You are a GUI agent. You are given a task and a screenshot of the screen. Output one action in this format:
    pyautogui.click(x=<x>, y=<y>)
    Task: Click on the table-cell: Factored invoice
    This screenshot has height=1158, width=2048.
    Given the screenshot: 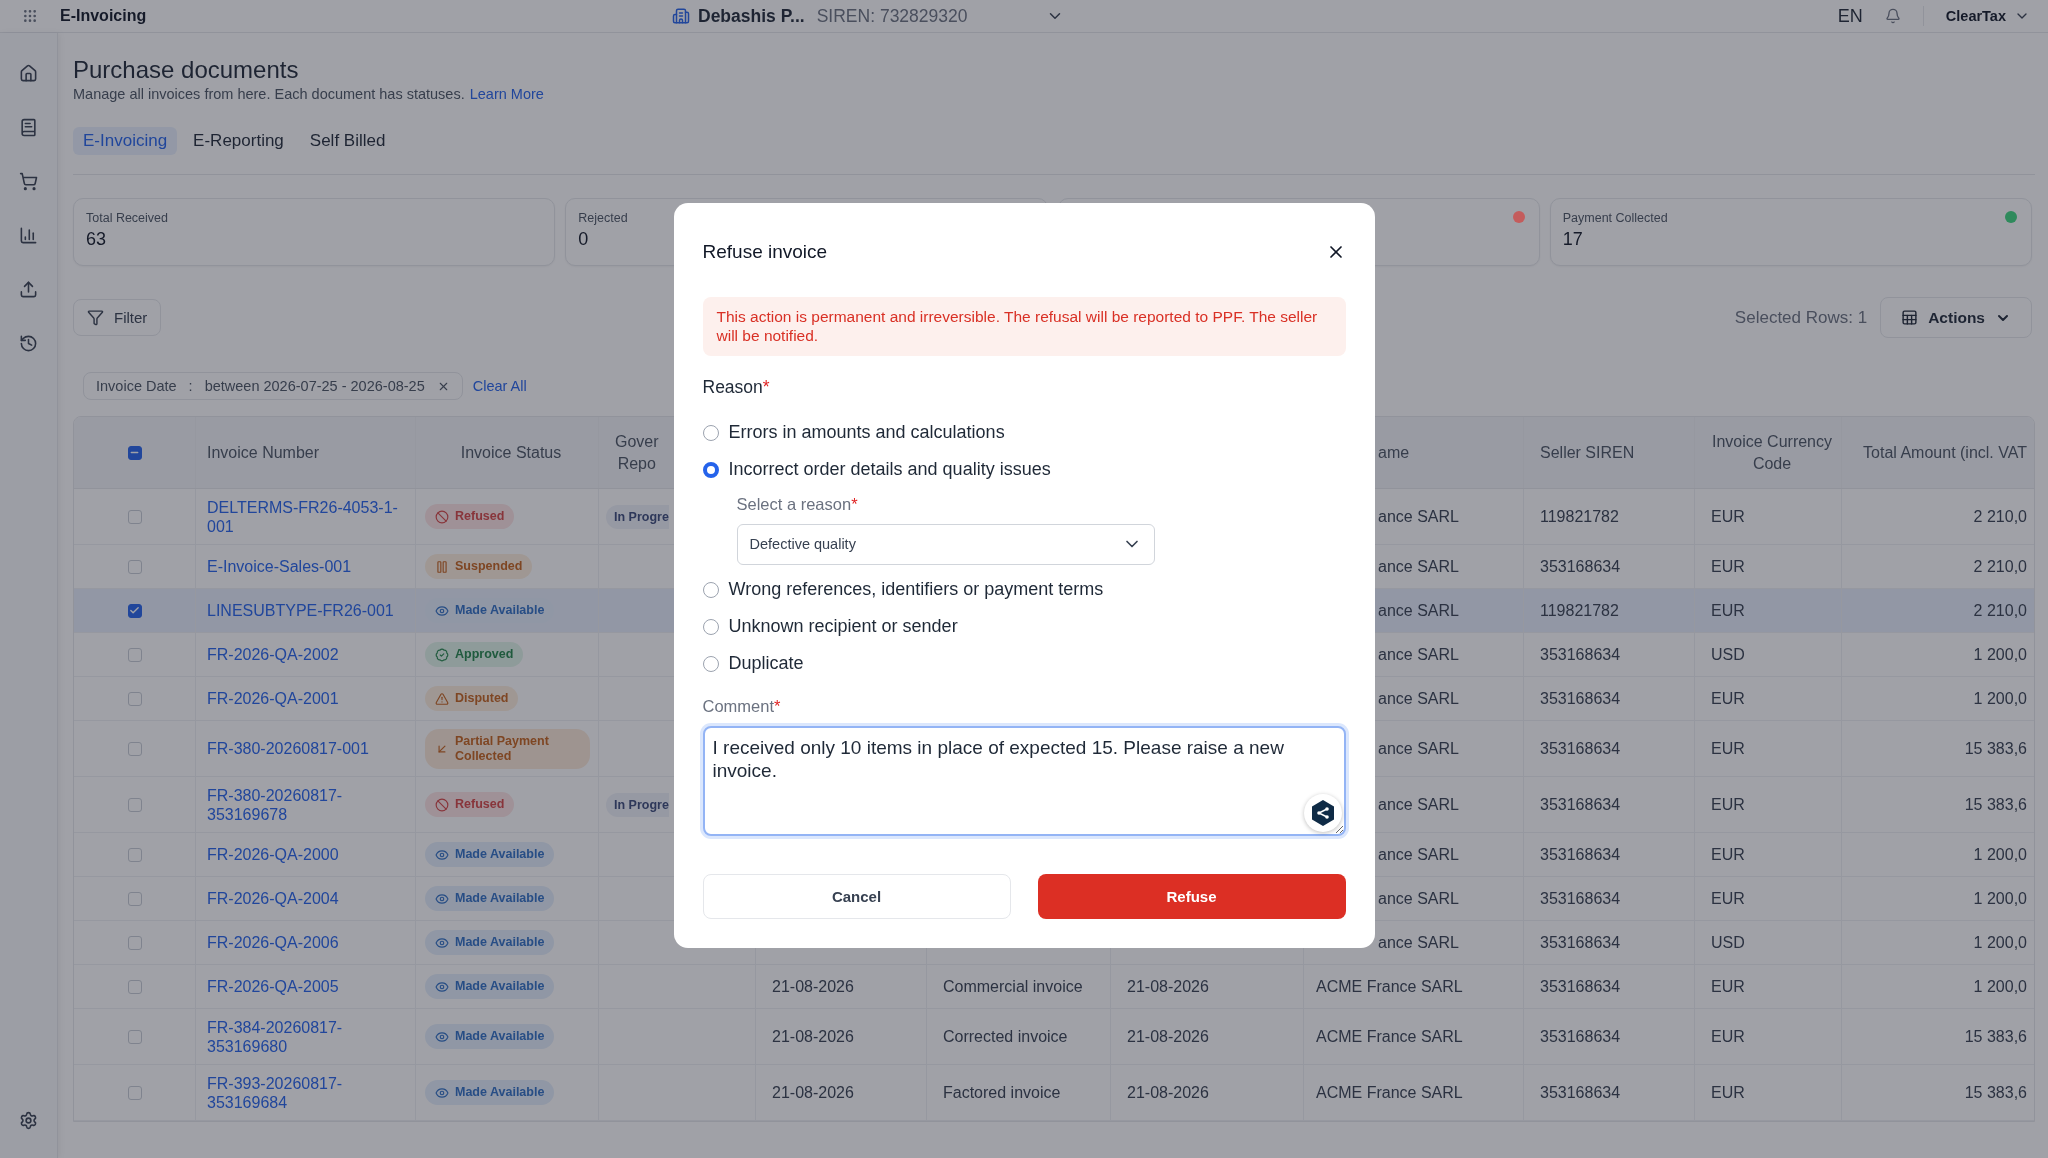 What is the action you would take?
    pyautogui.click(x=1002, y=1092)
    